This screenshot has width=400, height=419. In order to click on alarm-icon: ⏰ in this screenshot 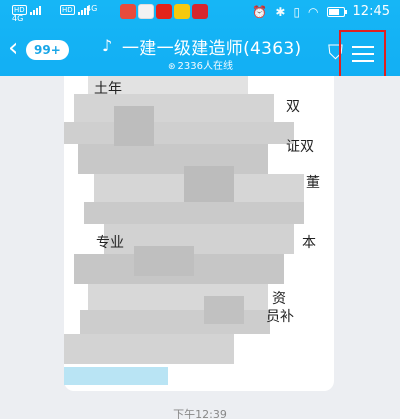, I will do `click(260, 11)`.